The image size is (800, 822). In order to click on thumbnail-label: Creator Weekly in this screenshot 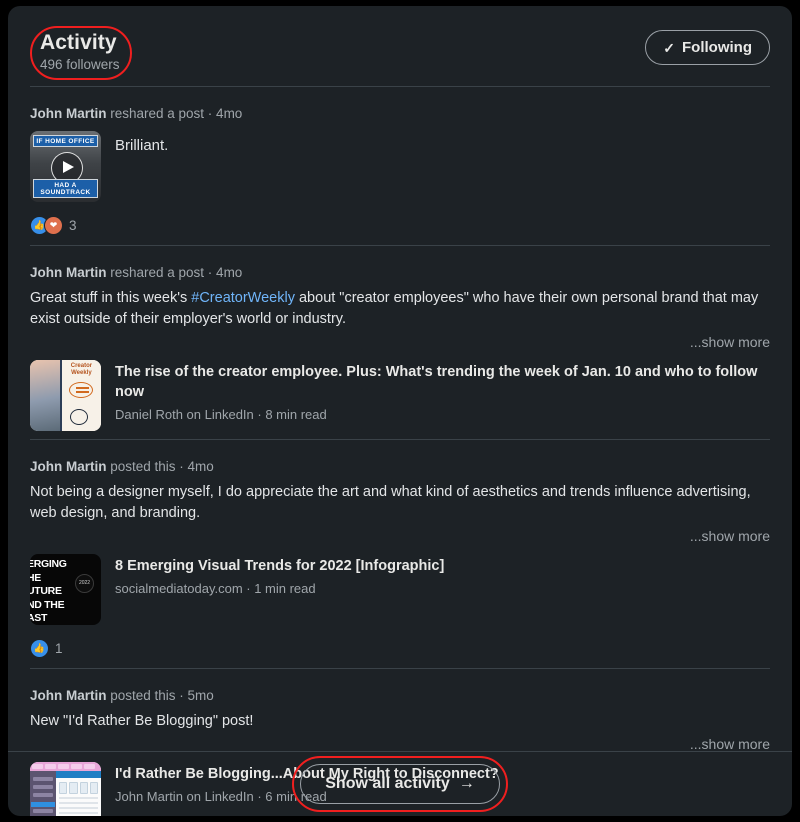, I will do `click(81, 369)`.